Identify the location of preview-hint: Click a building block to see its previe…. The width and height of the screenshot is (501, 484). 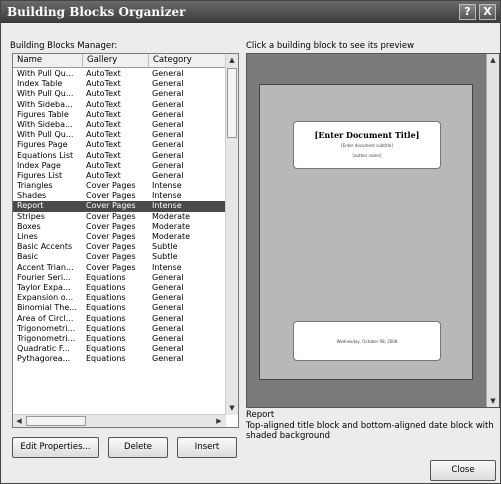
(330, 46).